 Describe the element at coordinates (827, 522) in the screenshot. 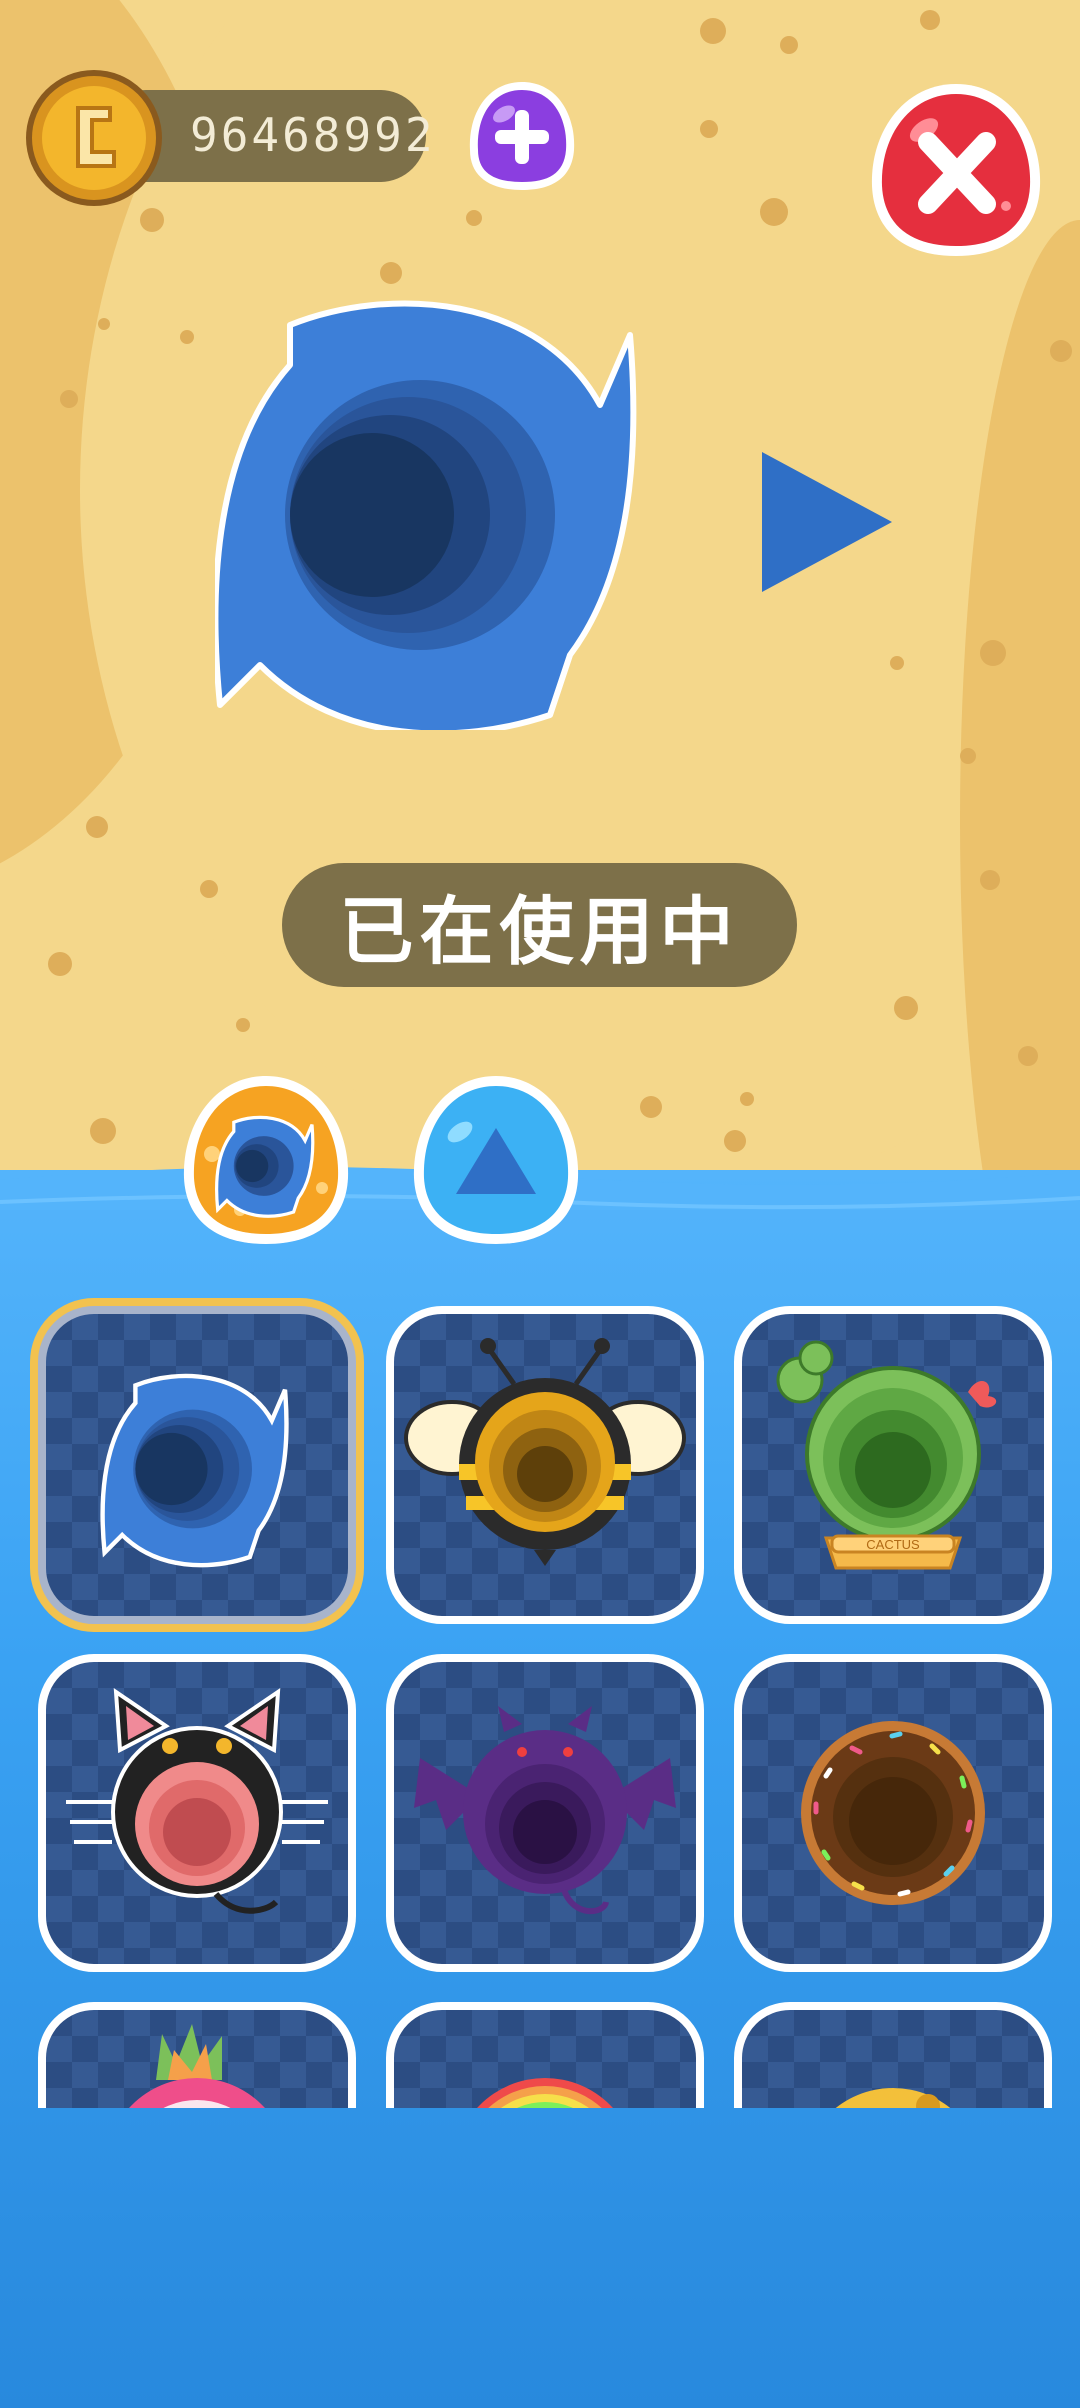

I see `next-skin-arrow` at that location.